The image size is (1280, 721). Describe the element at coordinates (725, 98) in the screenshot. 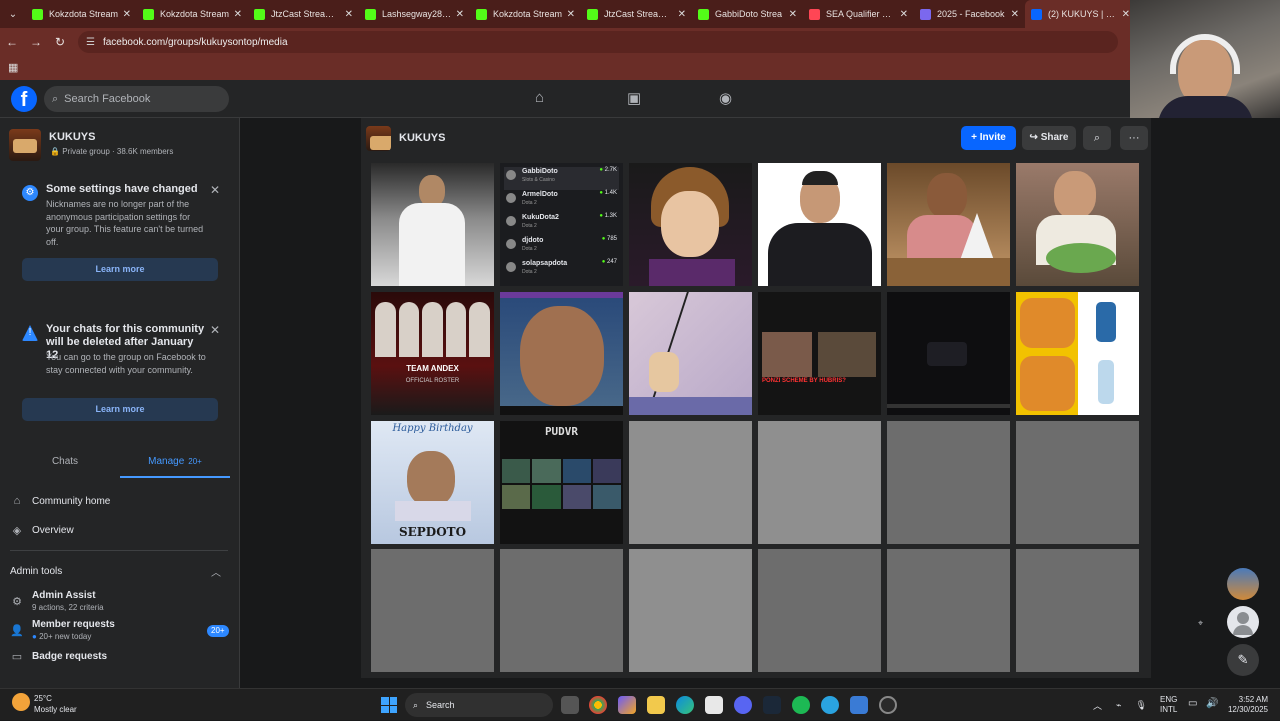

I see `groups-icon: ◉` at that location.